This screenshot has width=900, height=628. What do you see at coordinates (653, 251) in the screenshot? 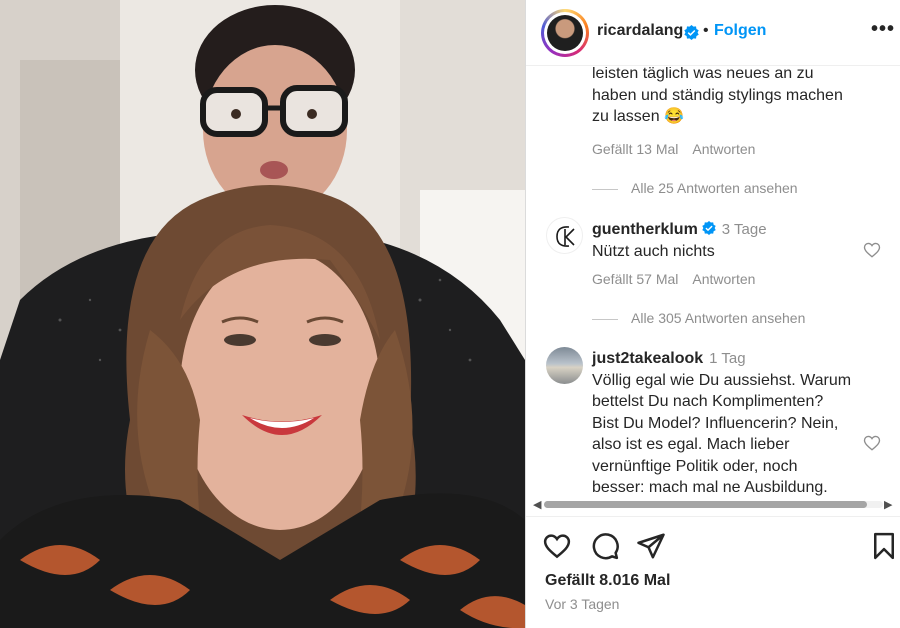
I see `comment-line: Nützt auch nichts` at bounding box center [653, 251].